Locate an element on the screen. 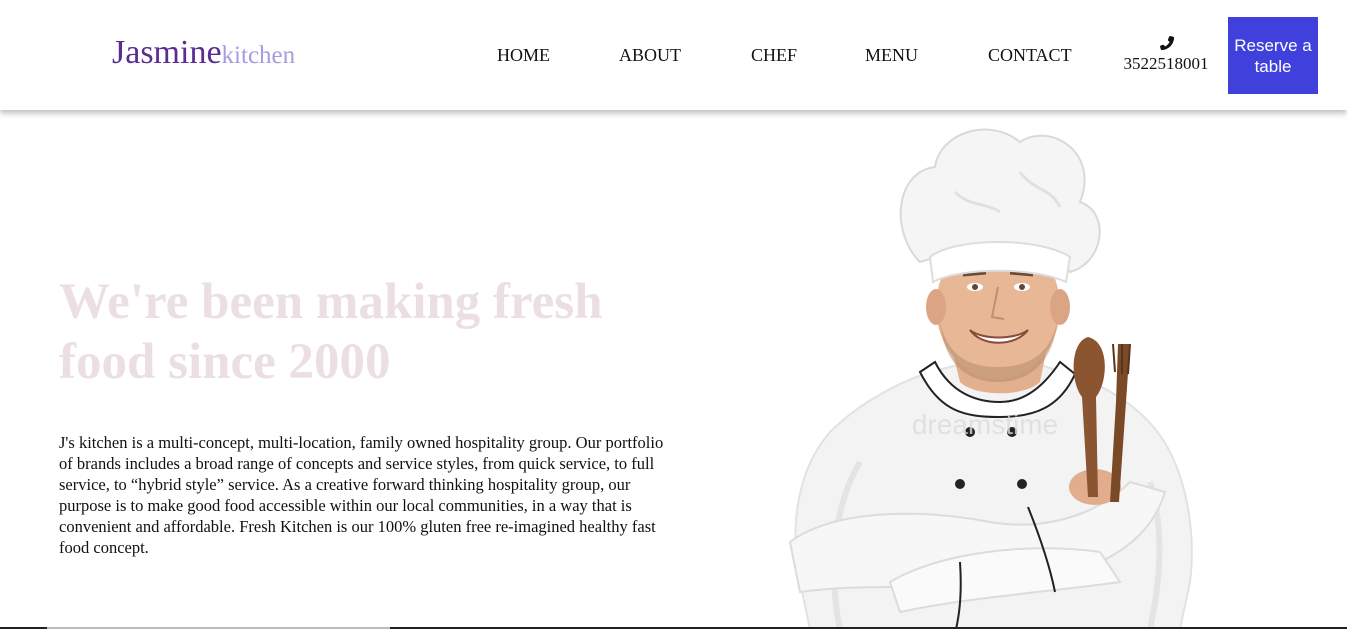 Image resolution: width=1347 pixels, height=629 pixels. hero-title: We're been making fresh food since 2000 is located at coordinates (331, 332).